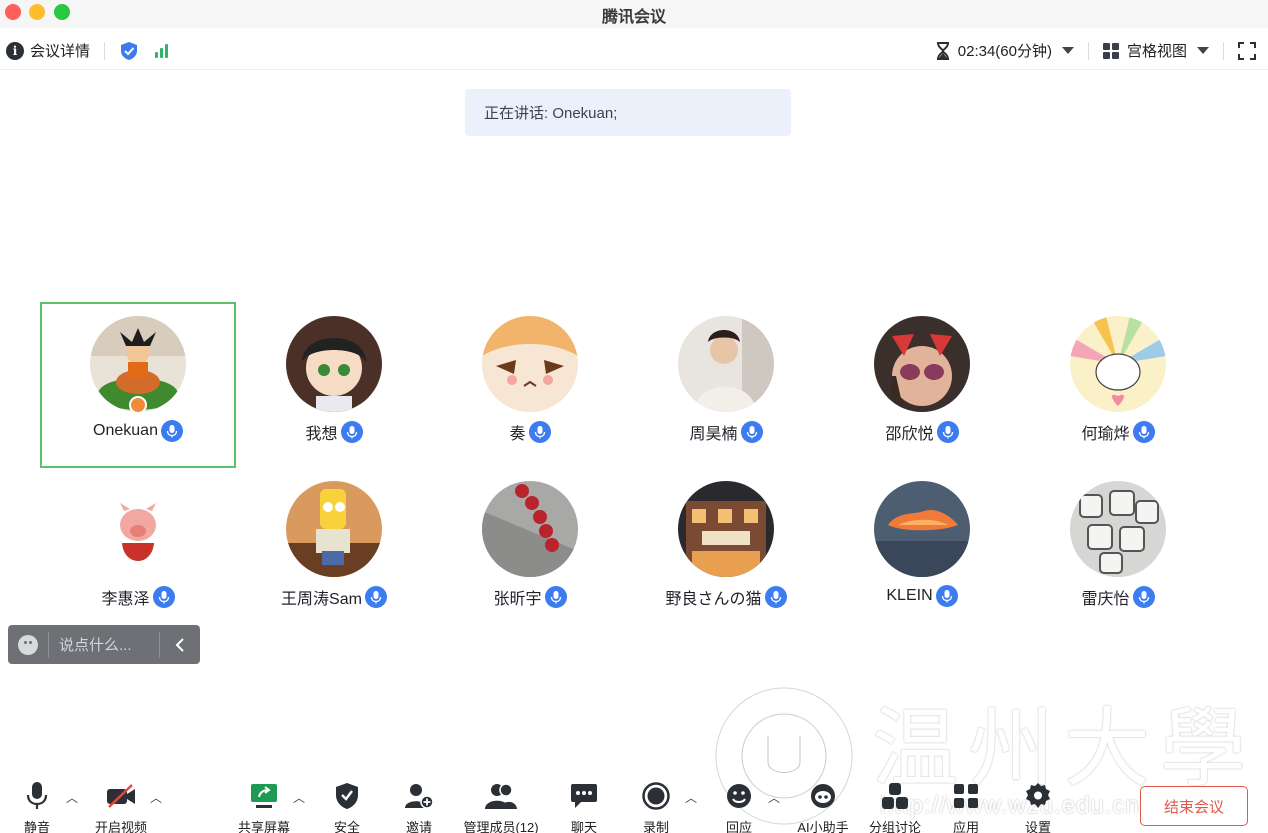  I want to click on manage-members-button: 管理成员(12), so click(501, 807).